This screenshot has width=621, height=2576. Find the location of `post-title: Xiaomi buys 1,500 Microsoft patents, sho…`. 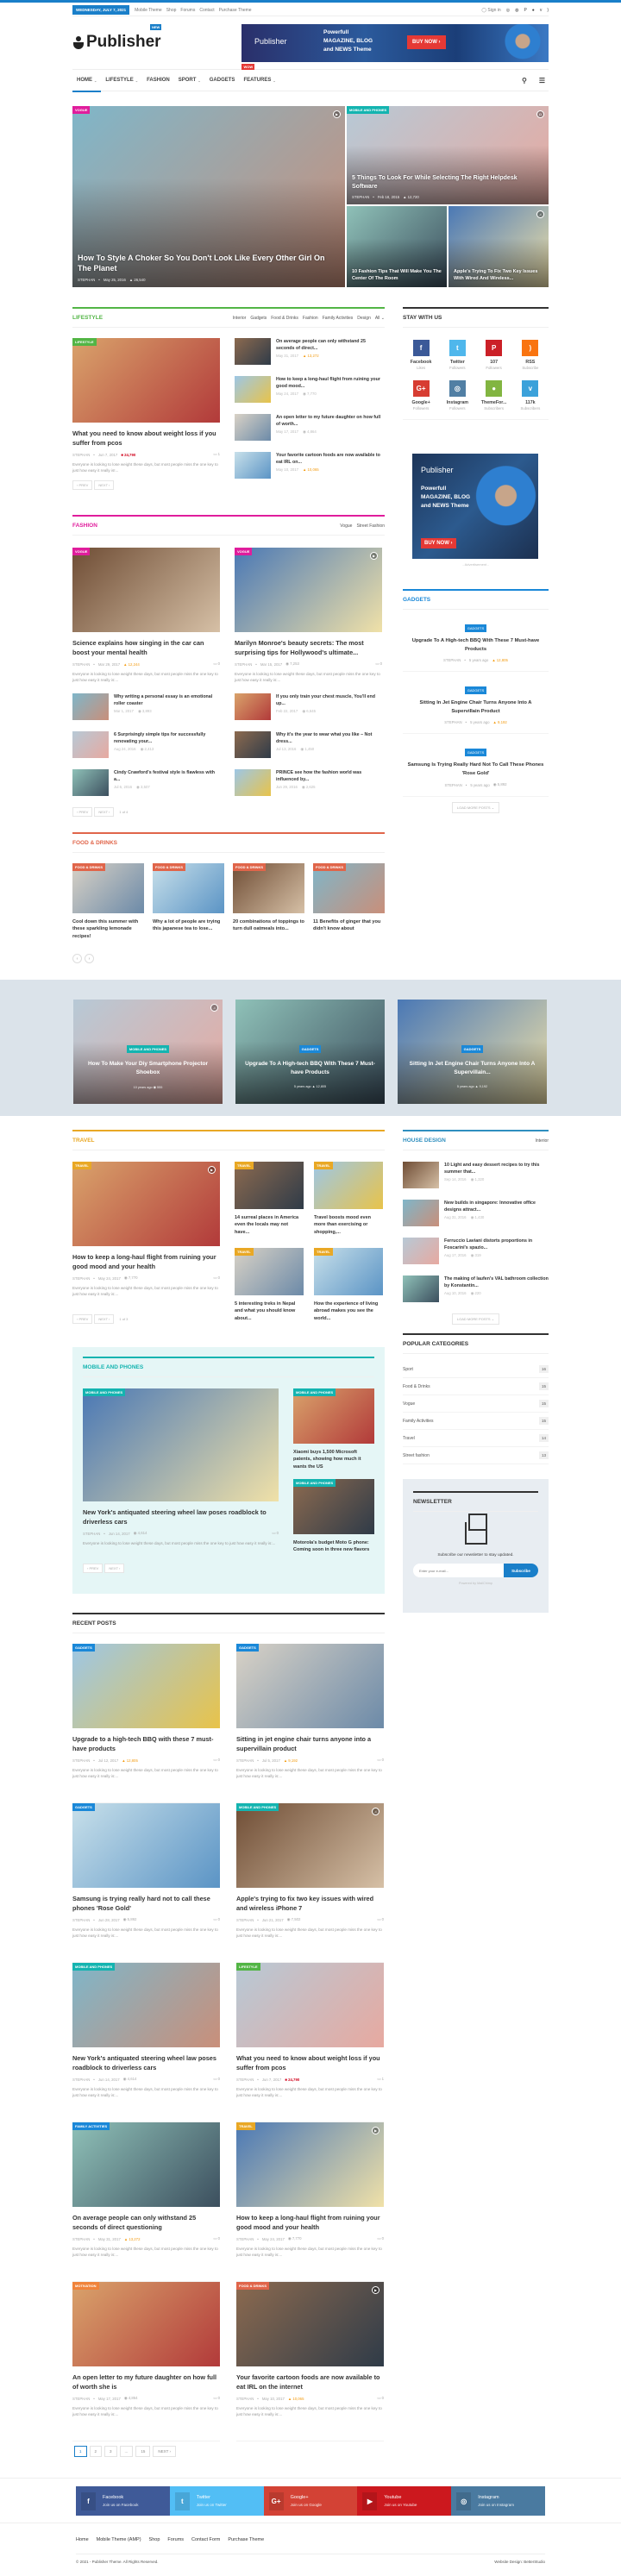

post-title: Xiaomi buys 1,500 Microsoft patents, sho… is located at coordinates (334, 1459).